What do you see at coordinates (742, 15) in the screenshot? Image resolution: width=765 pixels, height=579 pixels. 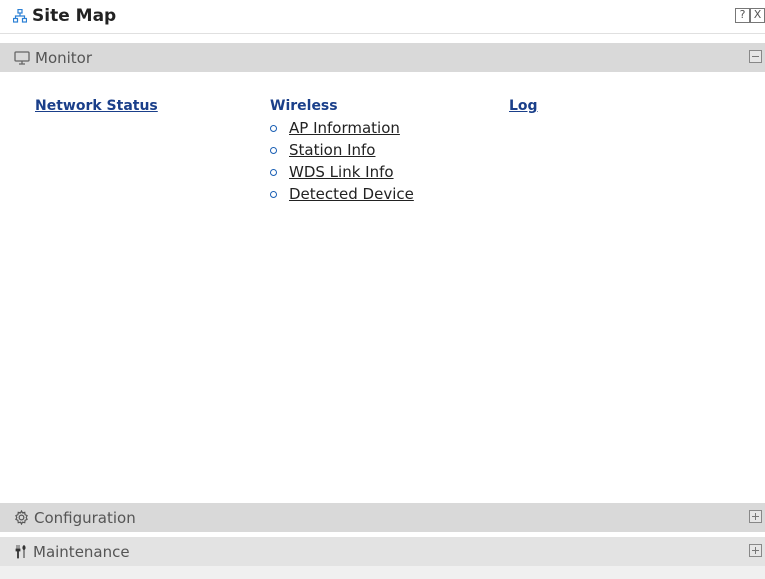 I see `help-button: ?` at bounding box center [742, 15].